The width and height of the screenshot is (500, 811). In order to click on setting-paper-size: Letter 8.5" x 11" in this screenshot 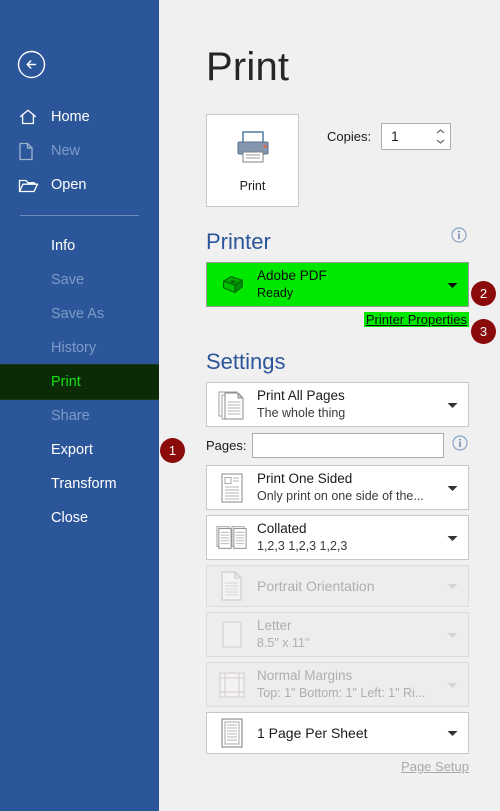, I will do `click(337, 634)`.